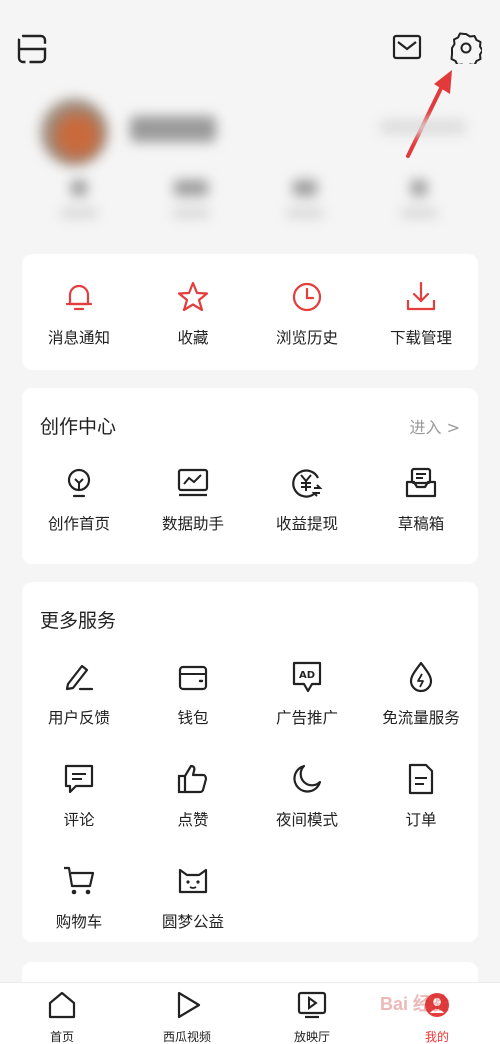 The height and width of the screenshot is (1044, 500). Describe the element at coordinates (436, 1037) in the screenshot. I see `tab-label: 我的` at that location.